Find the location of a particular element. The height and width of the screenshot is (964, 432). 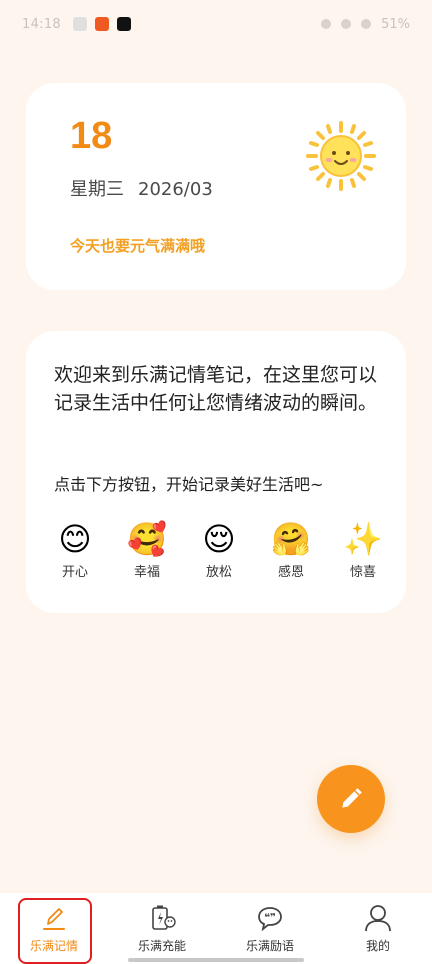

battery-level: 51% is located at coordinates (395, 24).